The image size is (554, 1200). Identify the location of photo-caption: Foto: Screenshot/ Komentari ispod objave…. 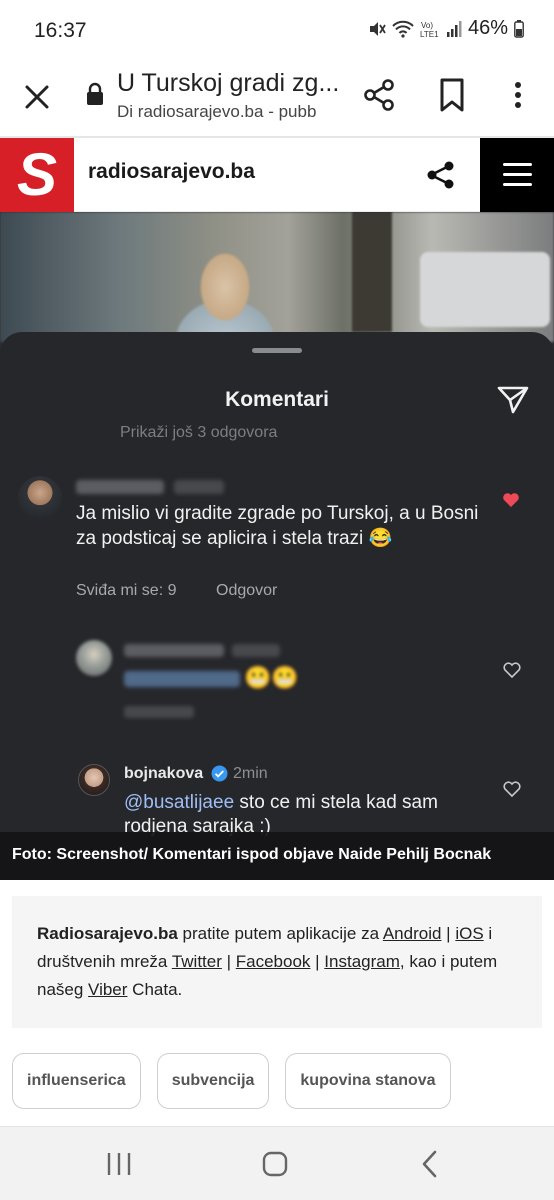
(277, 856).